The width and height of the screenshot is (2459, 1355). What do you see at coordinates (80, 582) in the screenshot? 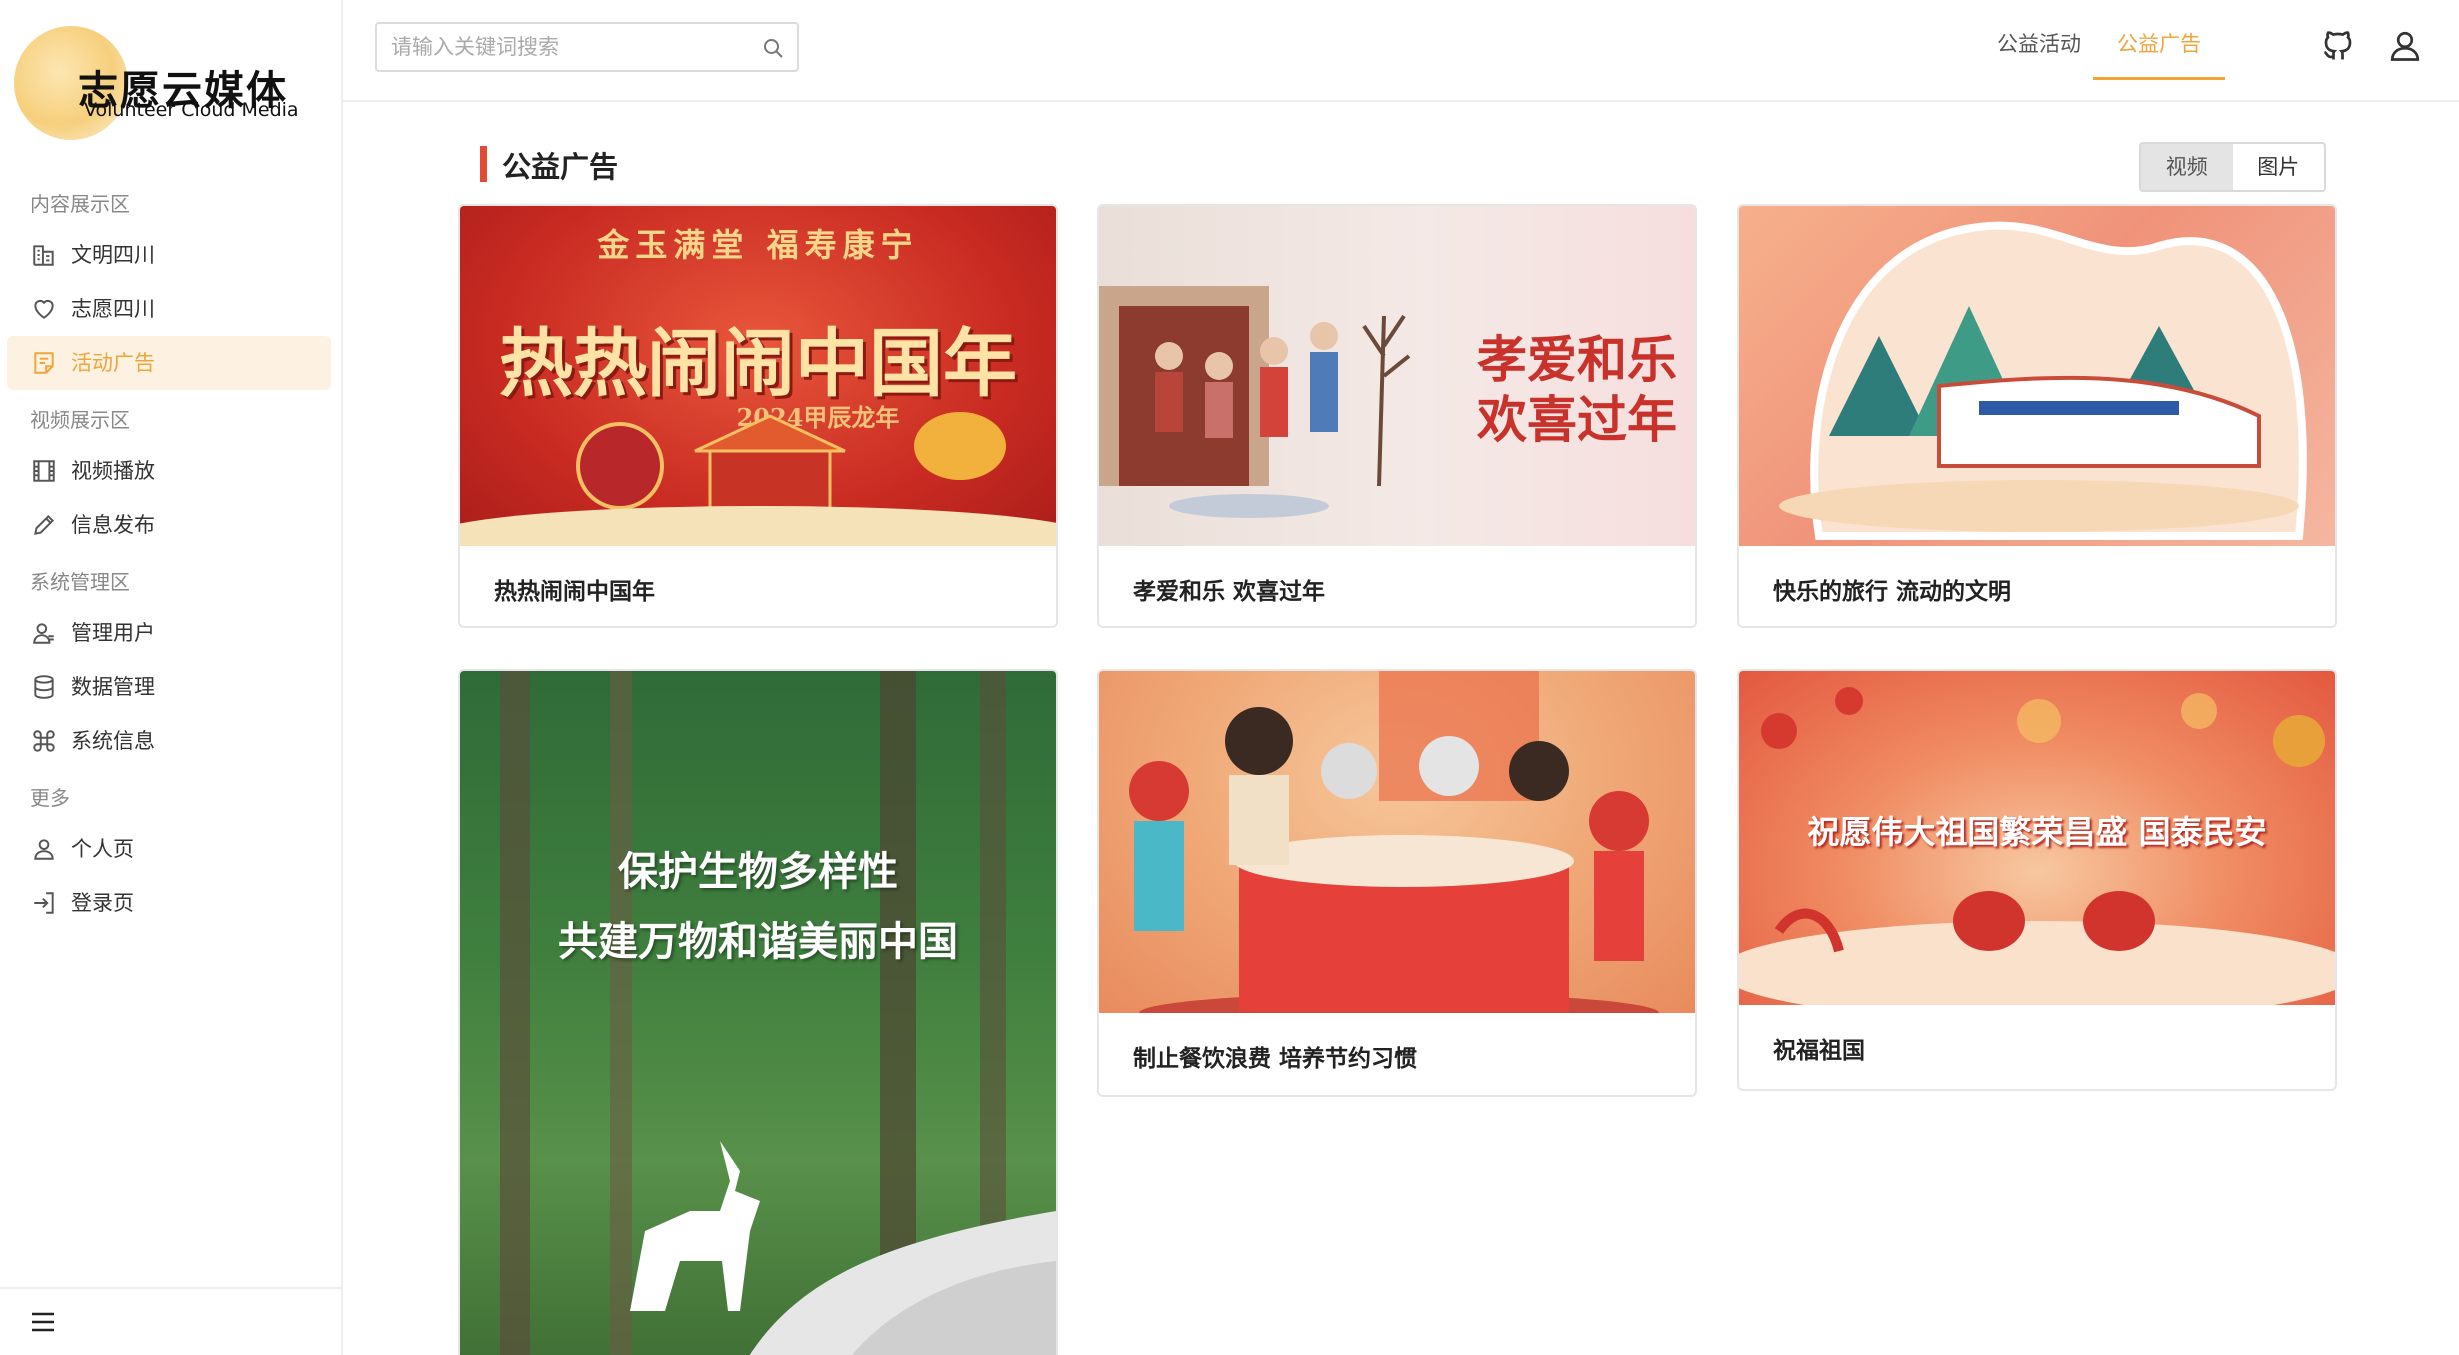
I see `nav-section-system: 系统管理区` at bounding box center [80, 582].